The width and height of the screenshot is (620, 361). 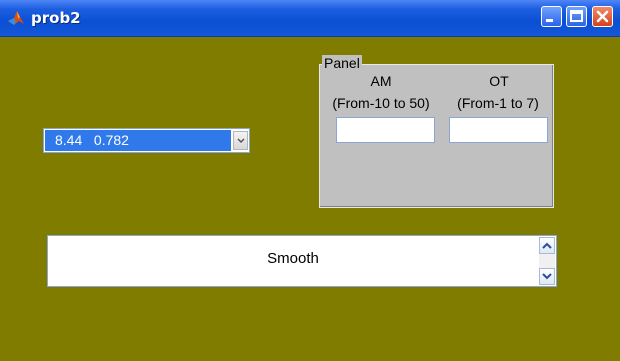 I want to click on close-button, so click(x=602, y=16).